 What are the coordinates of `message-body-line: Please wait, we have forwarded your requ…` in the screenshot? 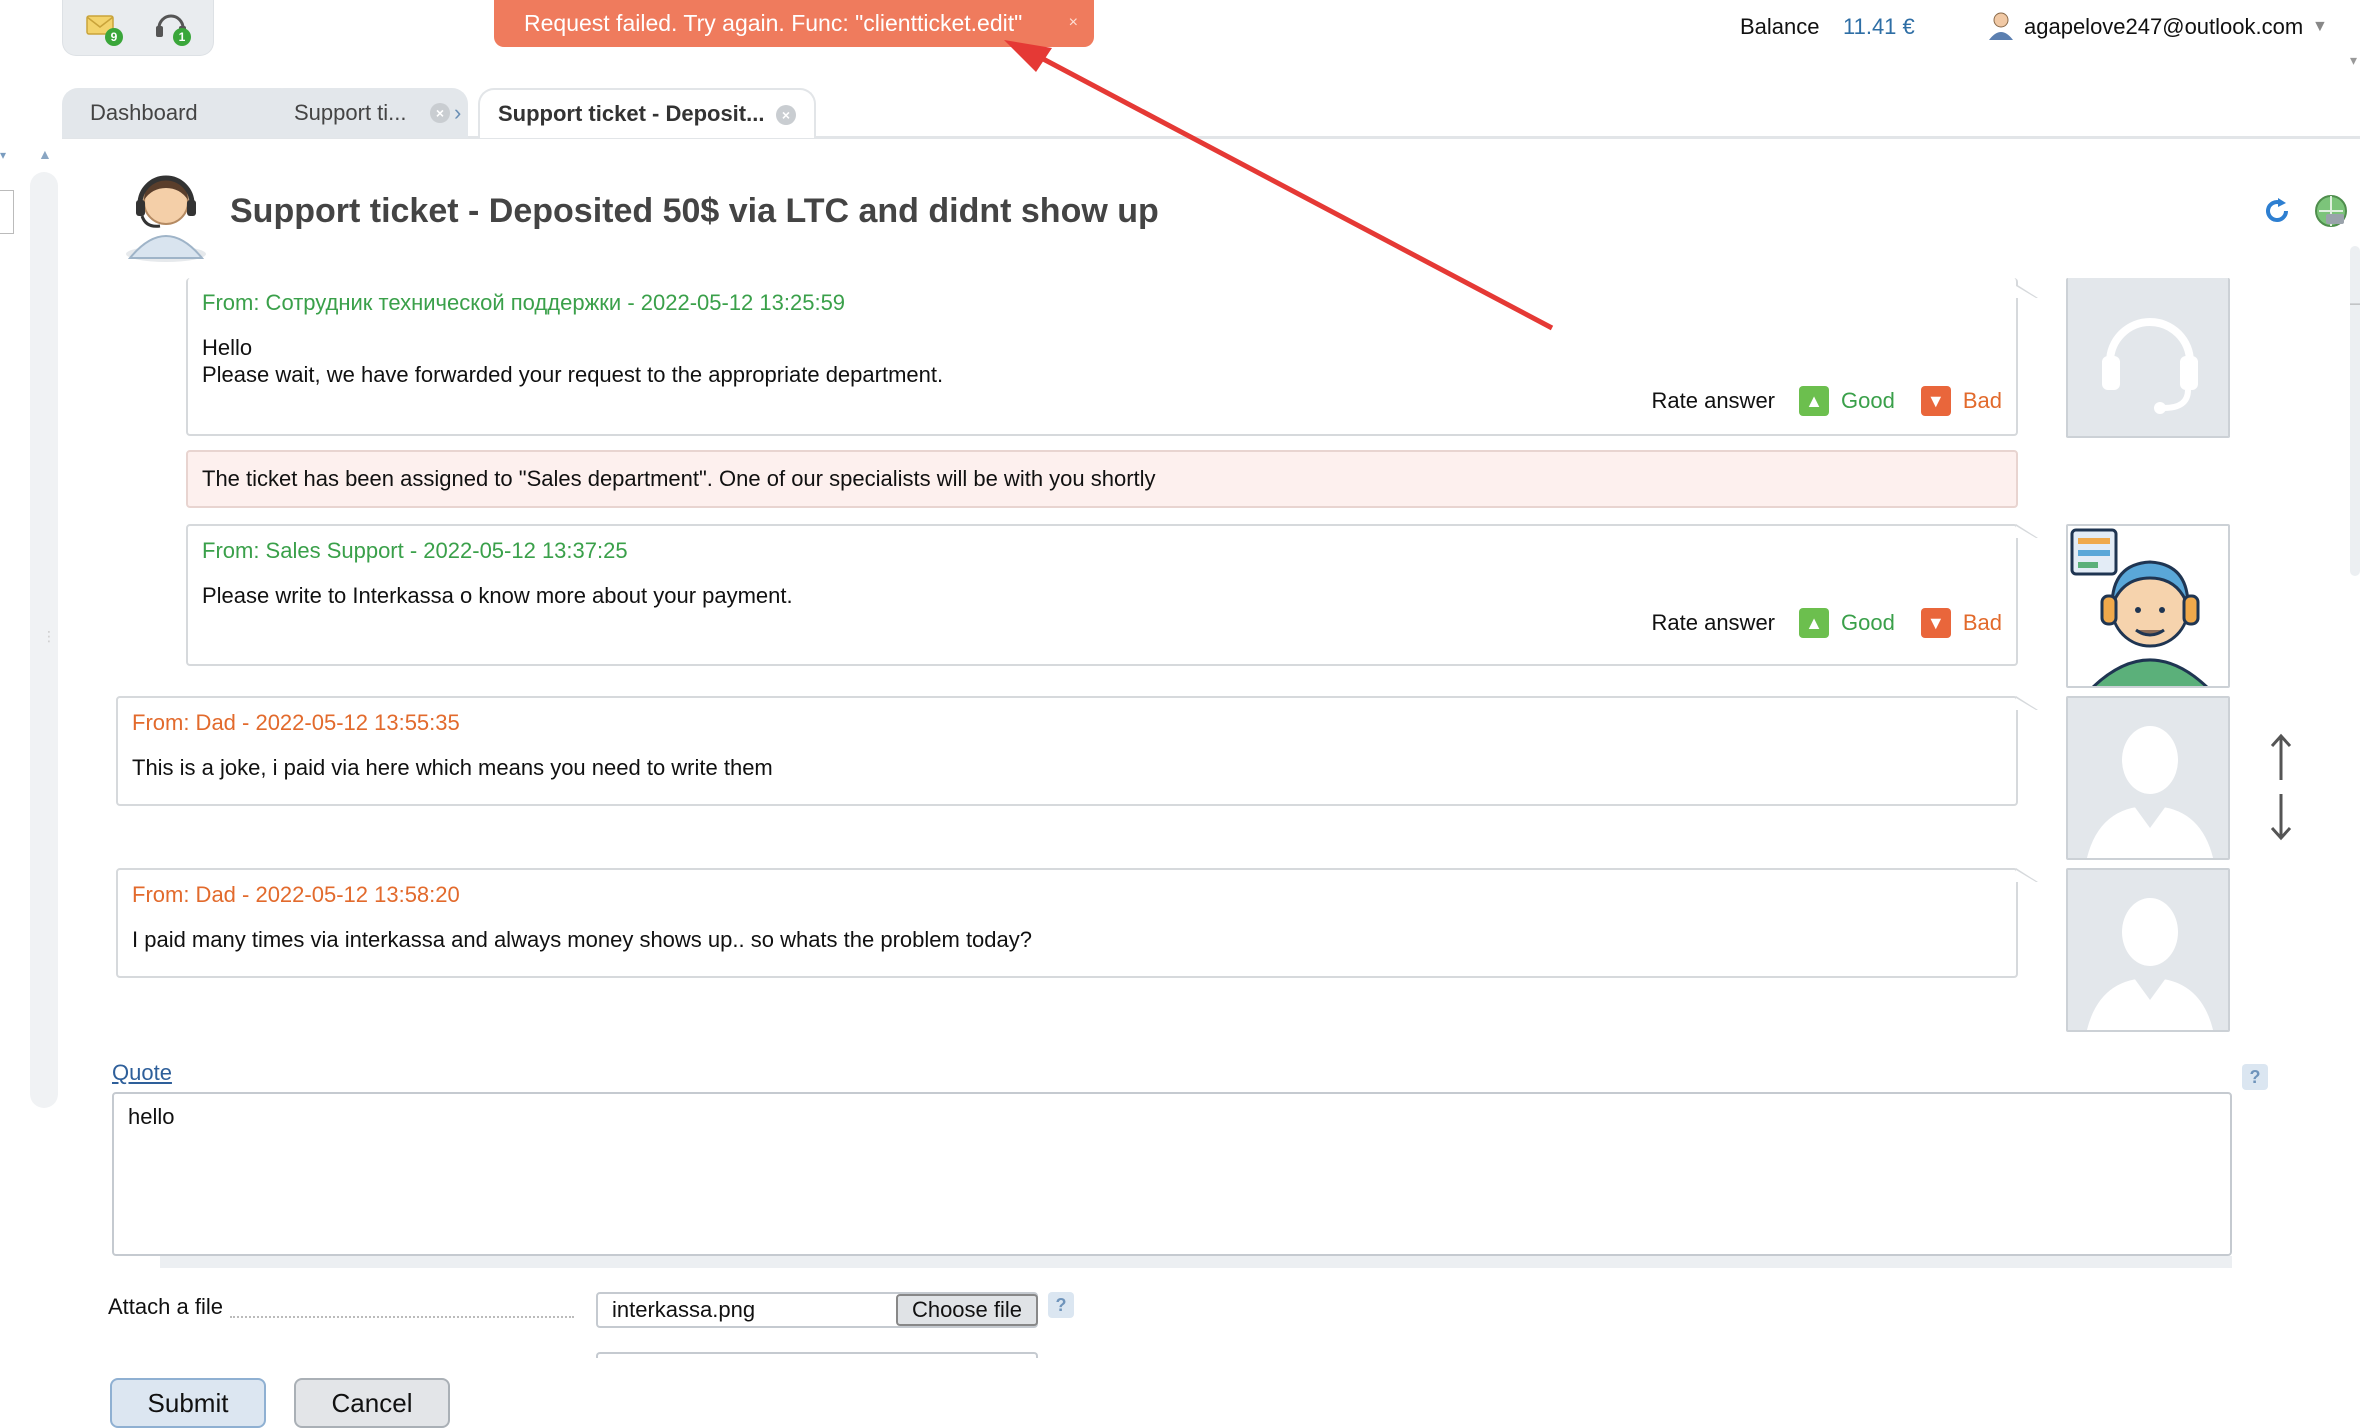 It's located at (573, 374).